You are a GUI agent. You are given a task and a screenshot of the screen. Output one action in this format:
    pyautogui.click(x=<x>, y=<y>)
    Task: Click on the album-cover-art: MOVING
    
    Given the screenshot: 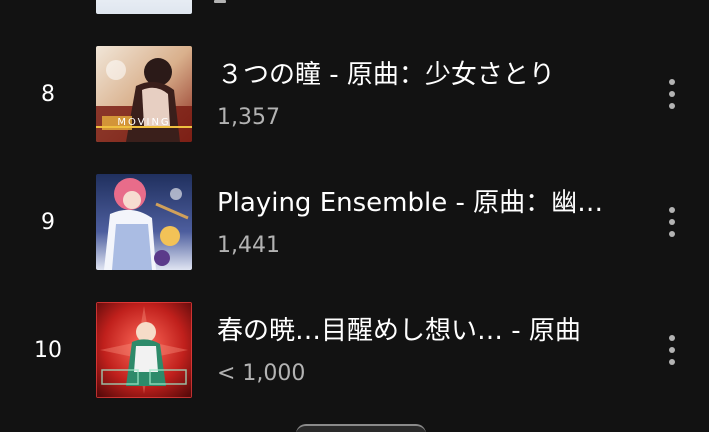 What is the action you would take?
    pyautogui.click(x=144, y=94)
    